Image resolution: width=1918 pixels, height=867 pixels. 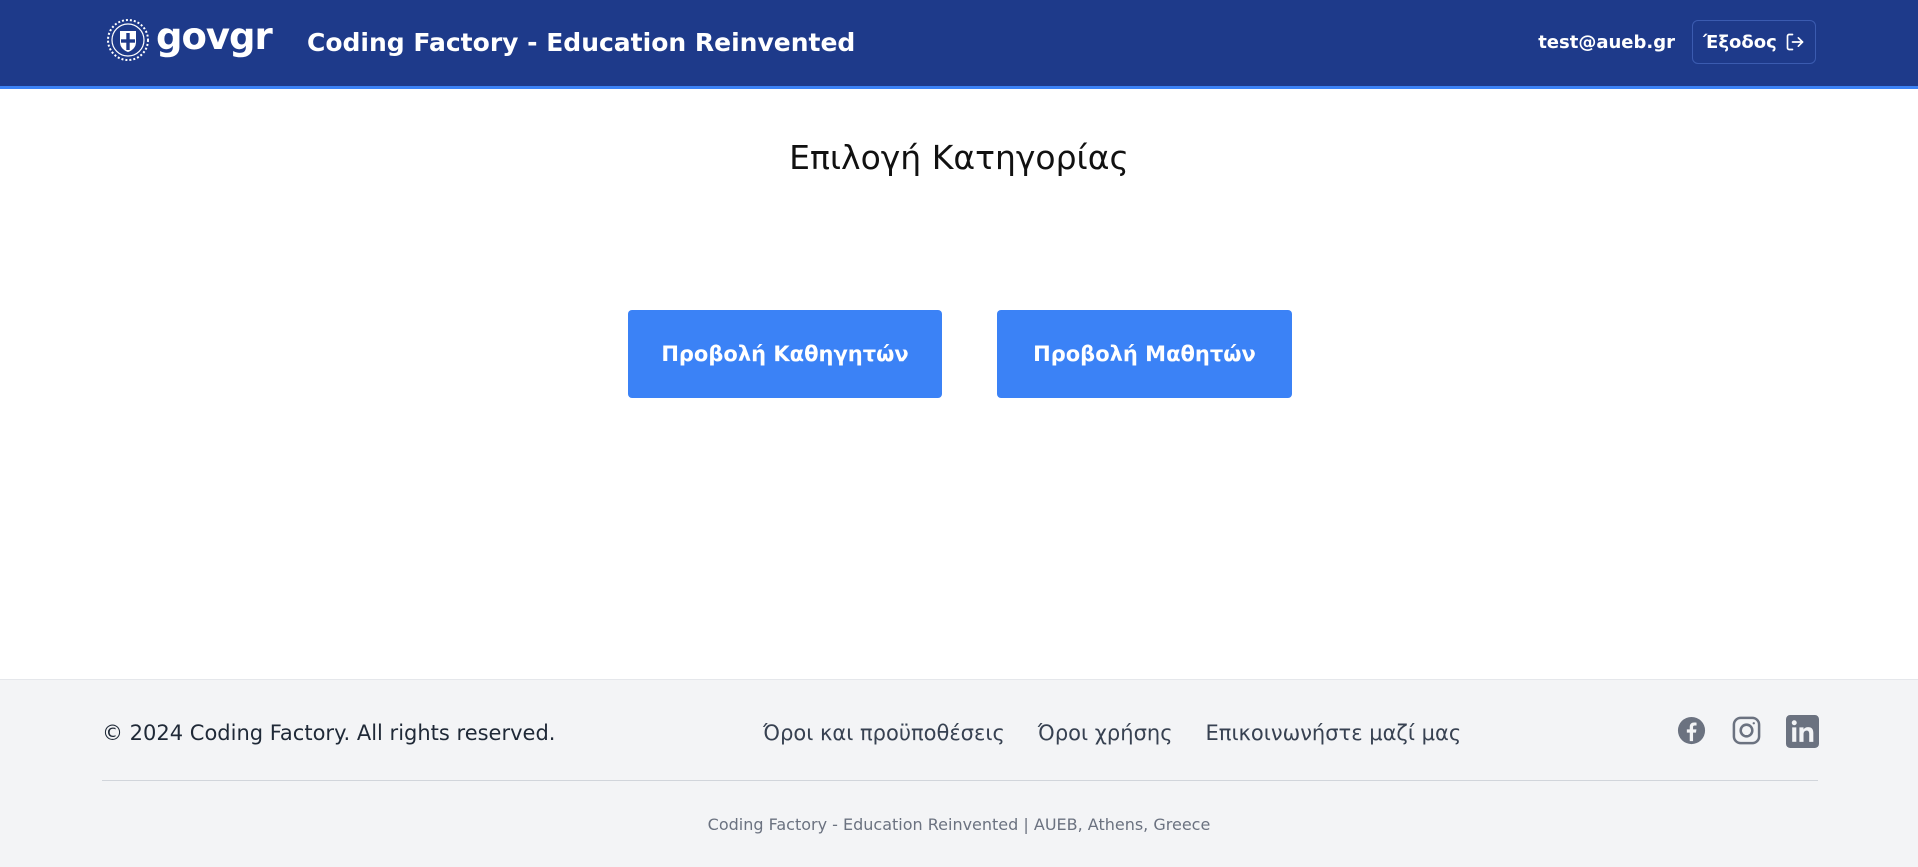 What do you see at coordinates (1105, 733) in the screenshot?
I see `terms-of-use-link: Όροι χρήσης` at bounding box center [1105, 733].